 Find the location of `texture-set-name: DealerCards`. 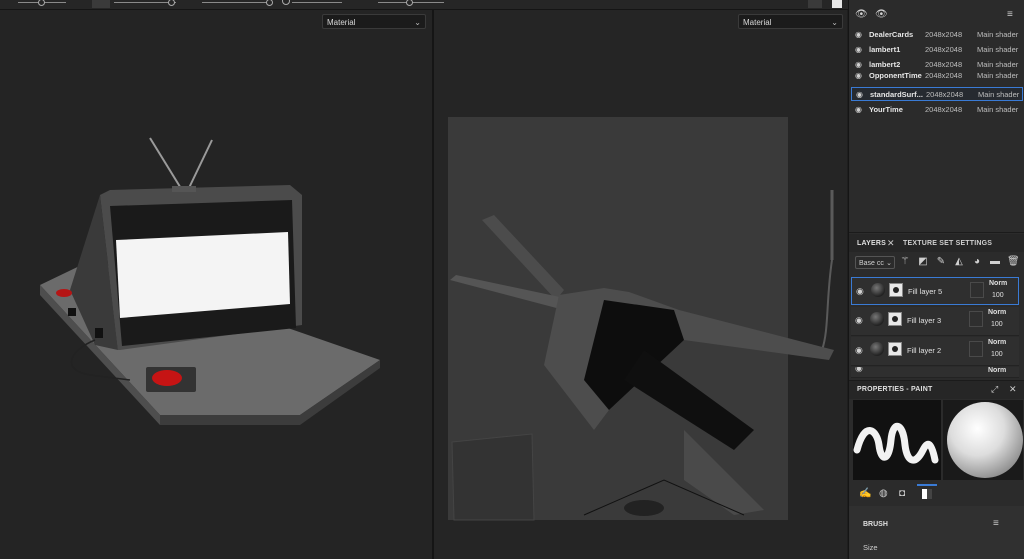

texture-set-name: DealerCards is located at coordinates (891, 34).